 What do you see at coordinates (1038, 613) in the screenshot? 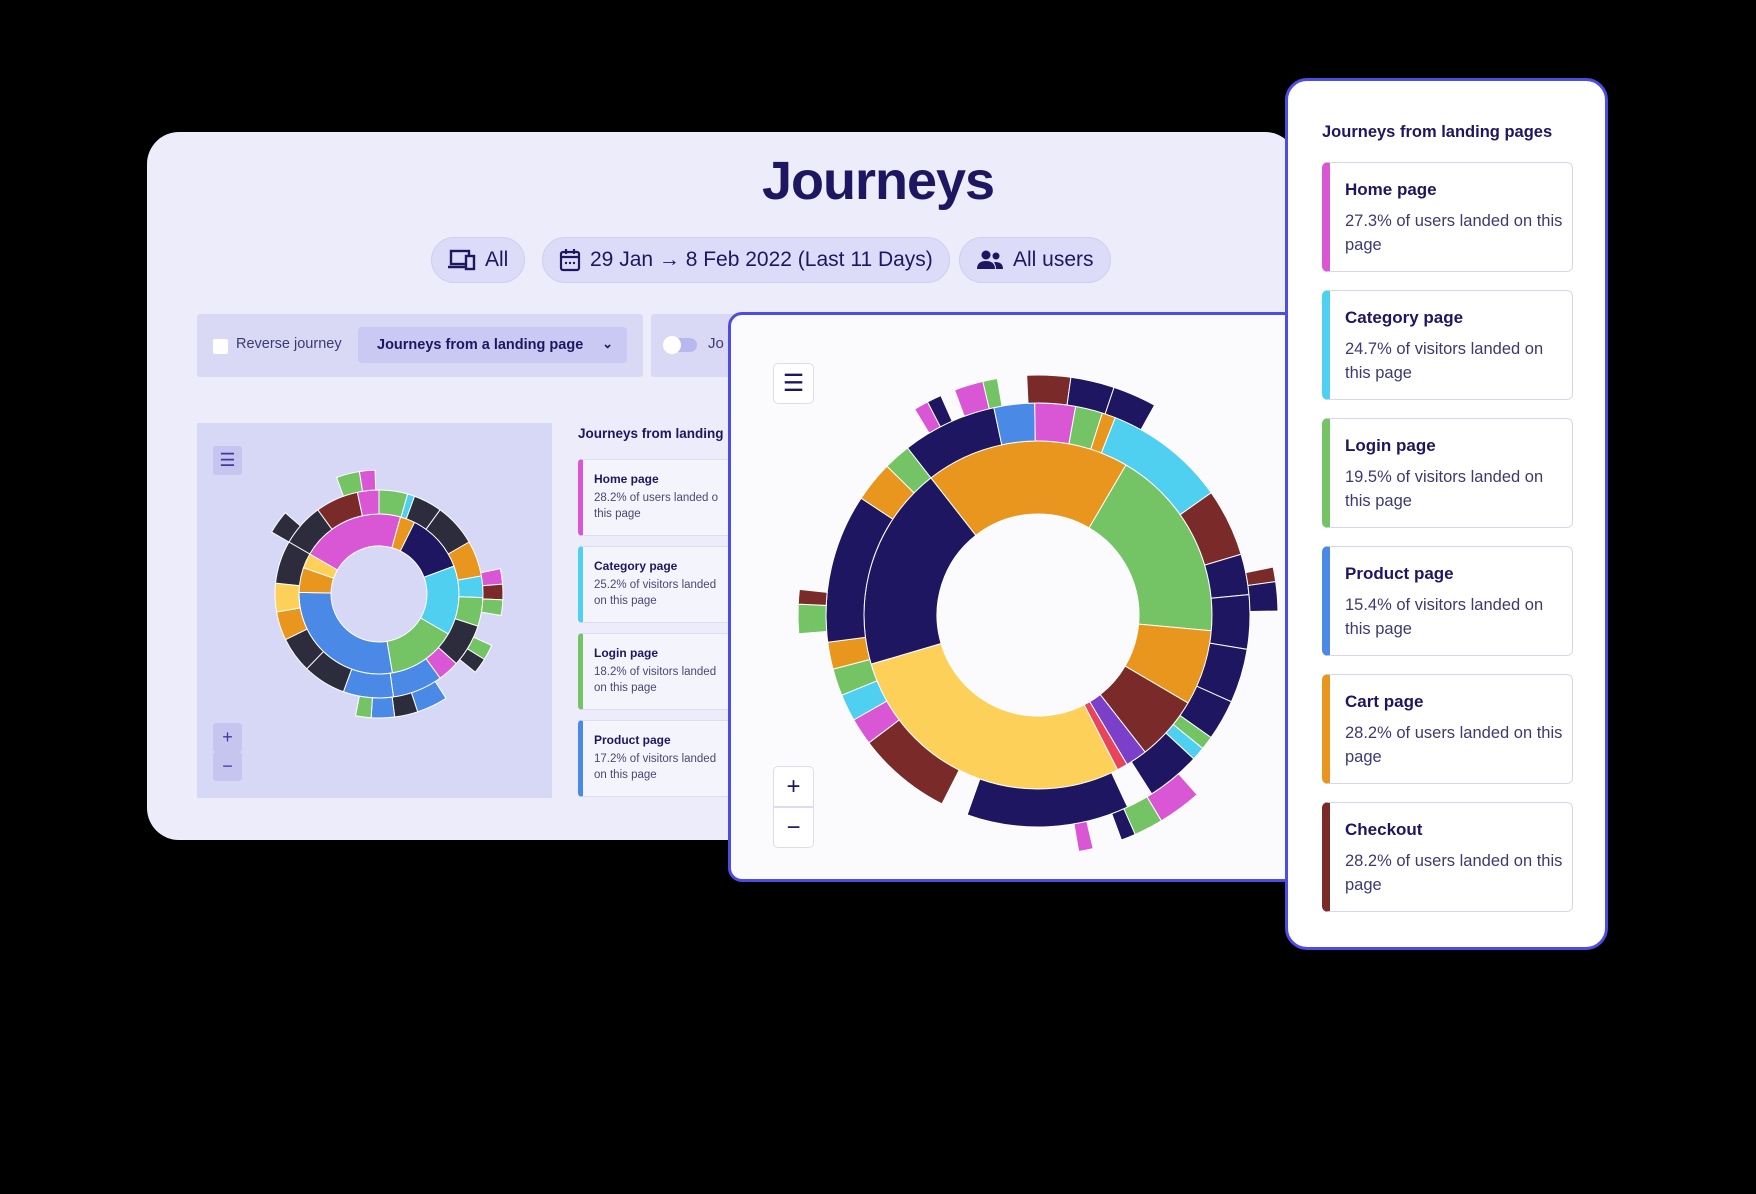
I see `sunburst-chart` at bounding box center [1038, 613].